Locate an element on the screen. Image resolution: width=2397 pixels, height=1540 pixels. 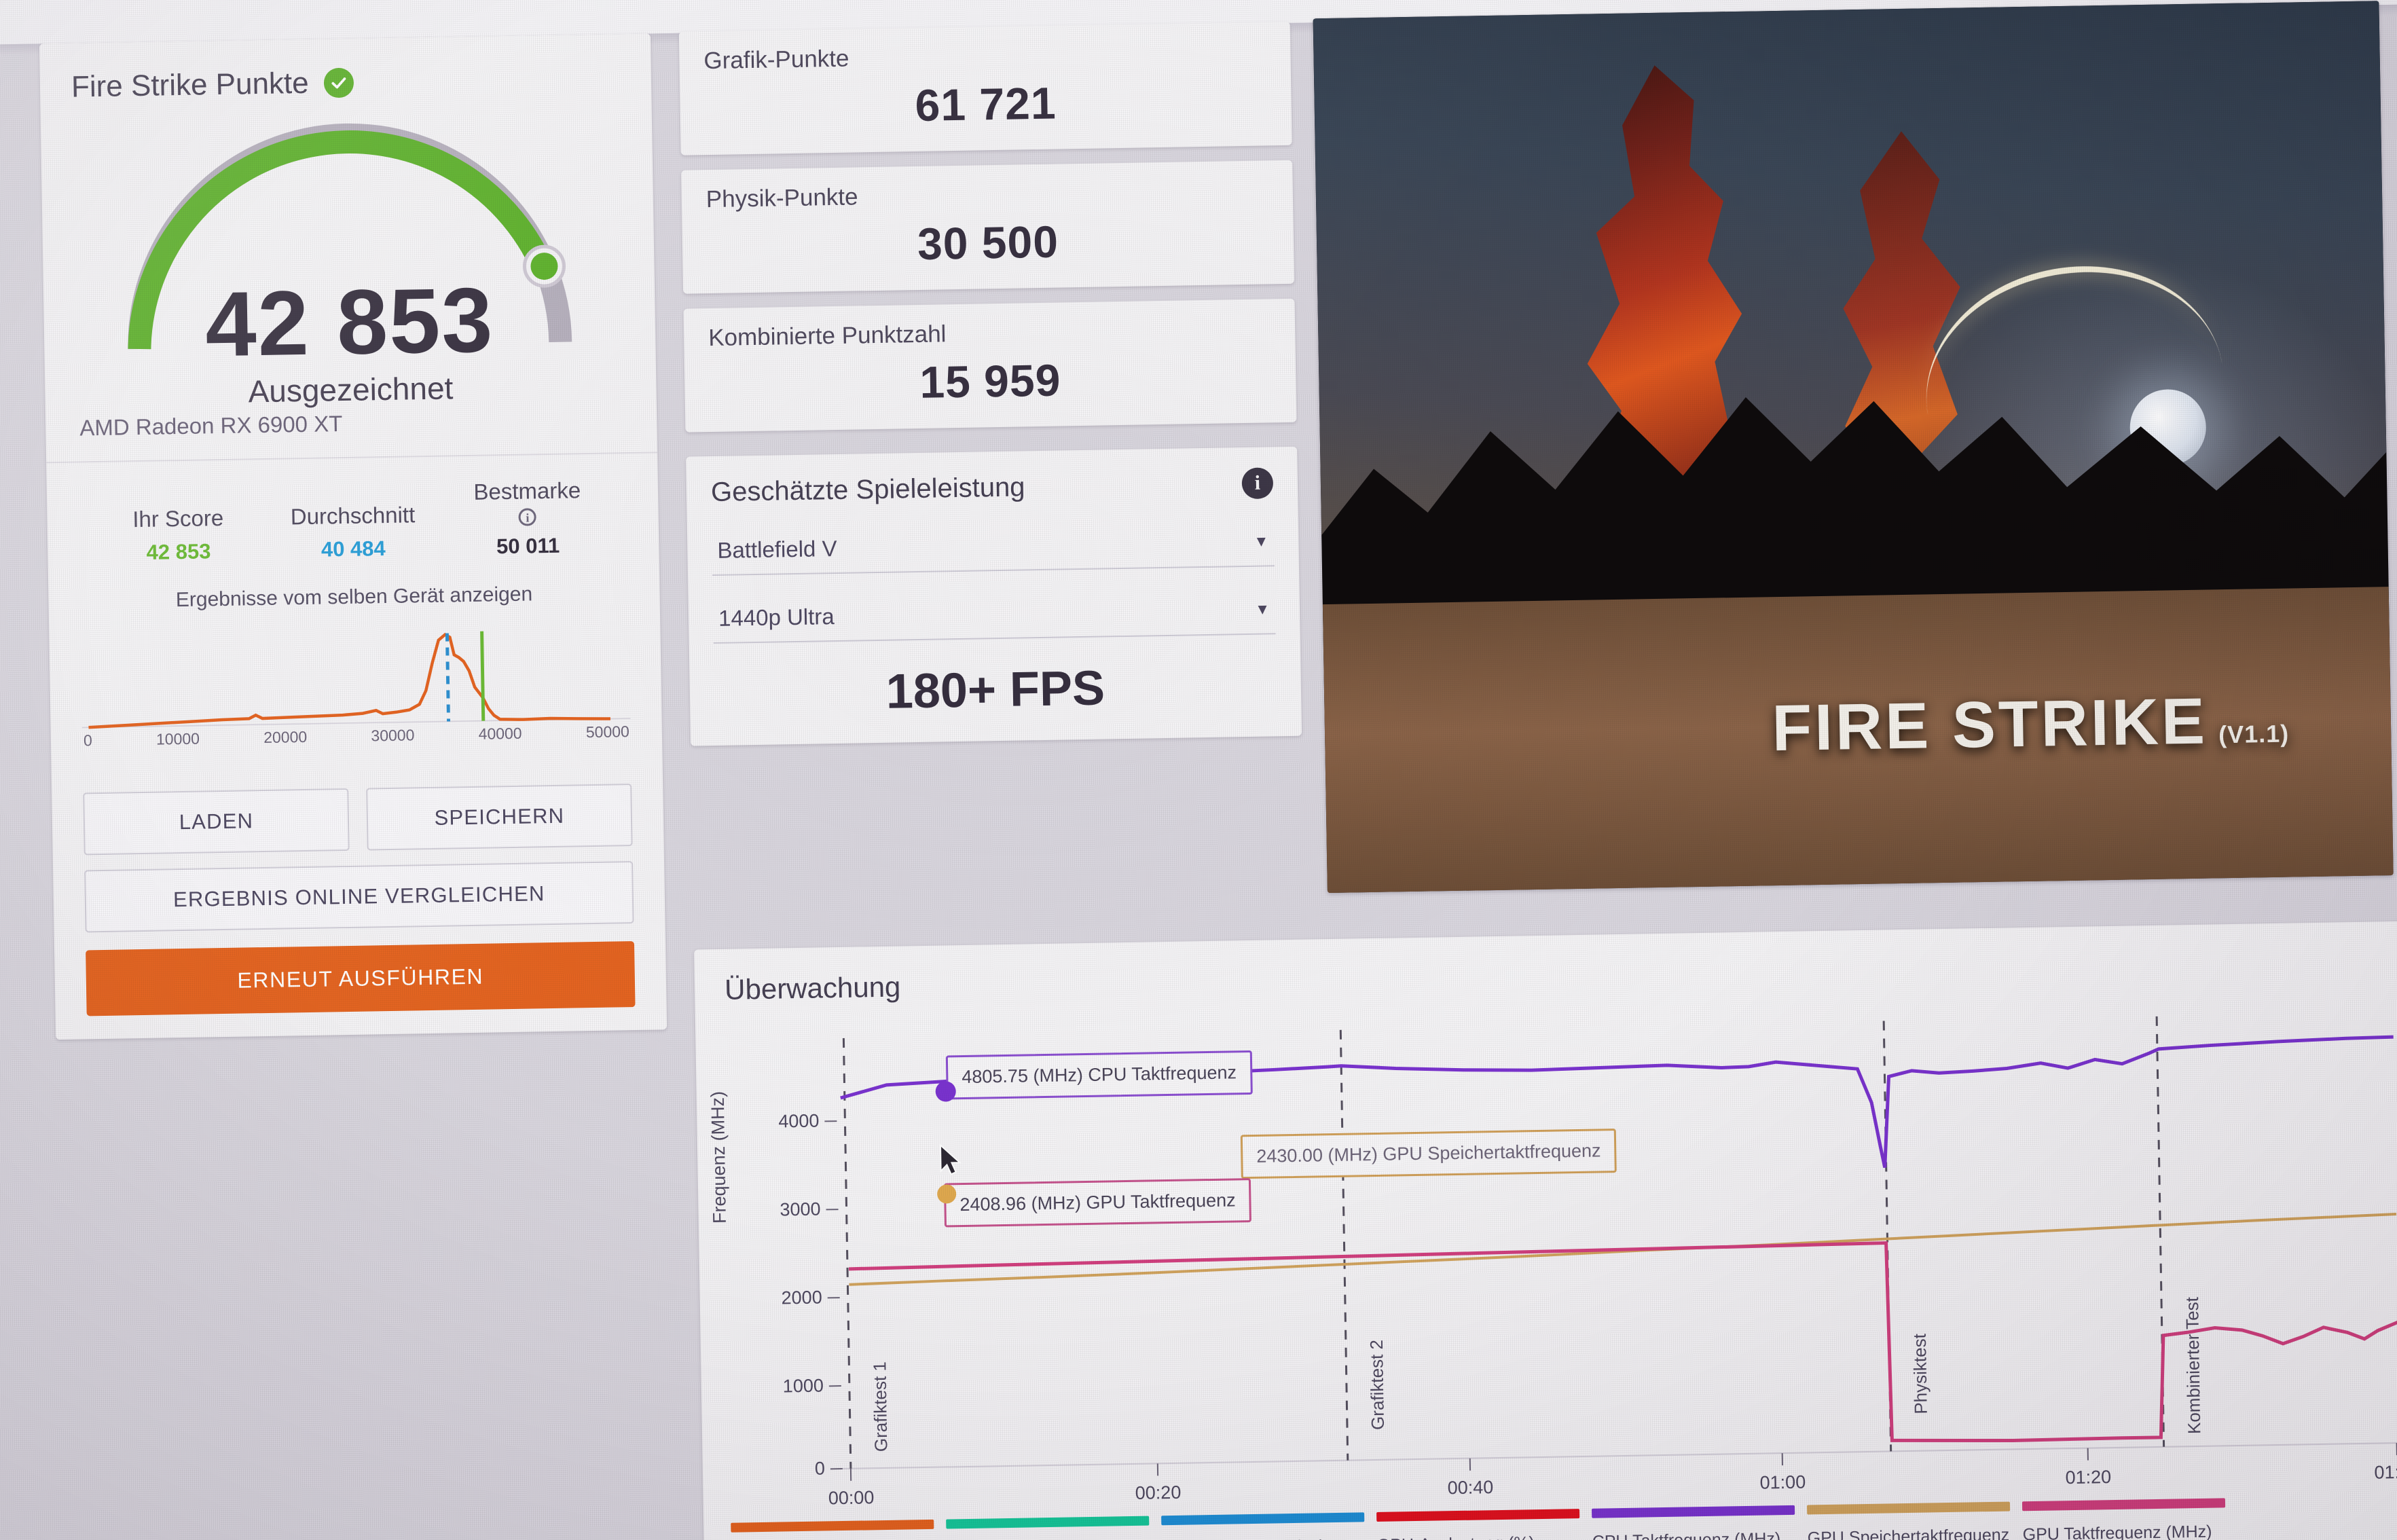
x-tick-0100: 01:00 is located at coordinates (1782, 1482).